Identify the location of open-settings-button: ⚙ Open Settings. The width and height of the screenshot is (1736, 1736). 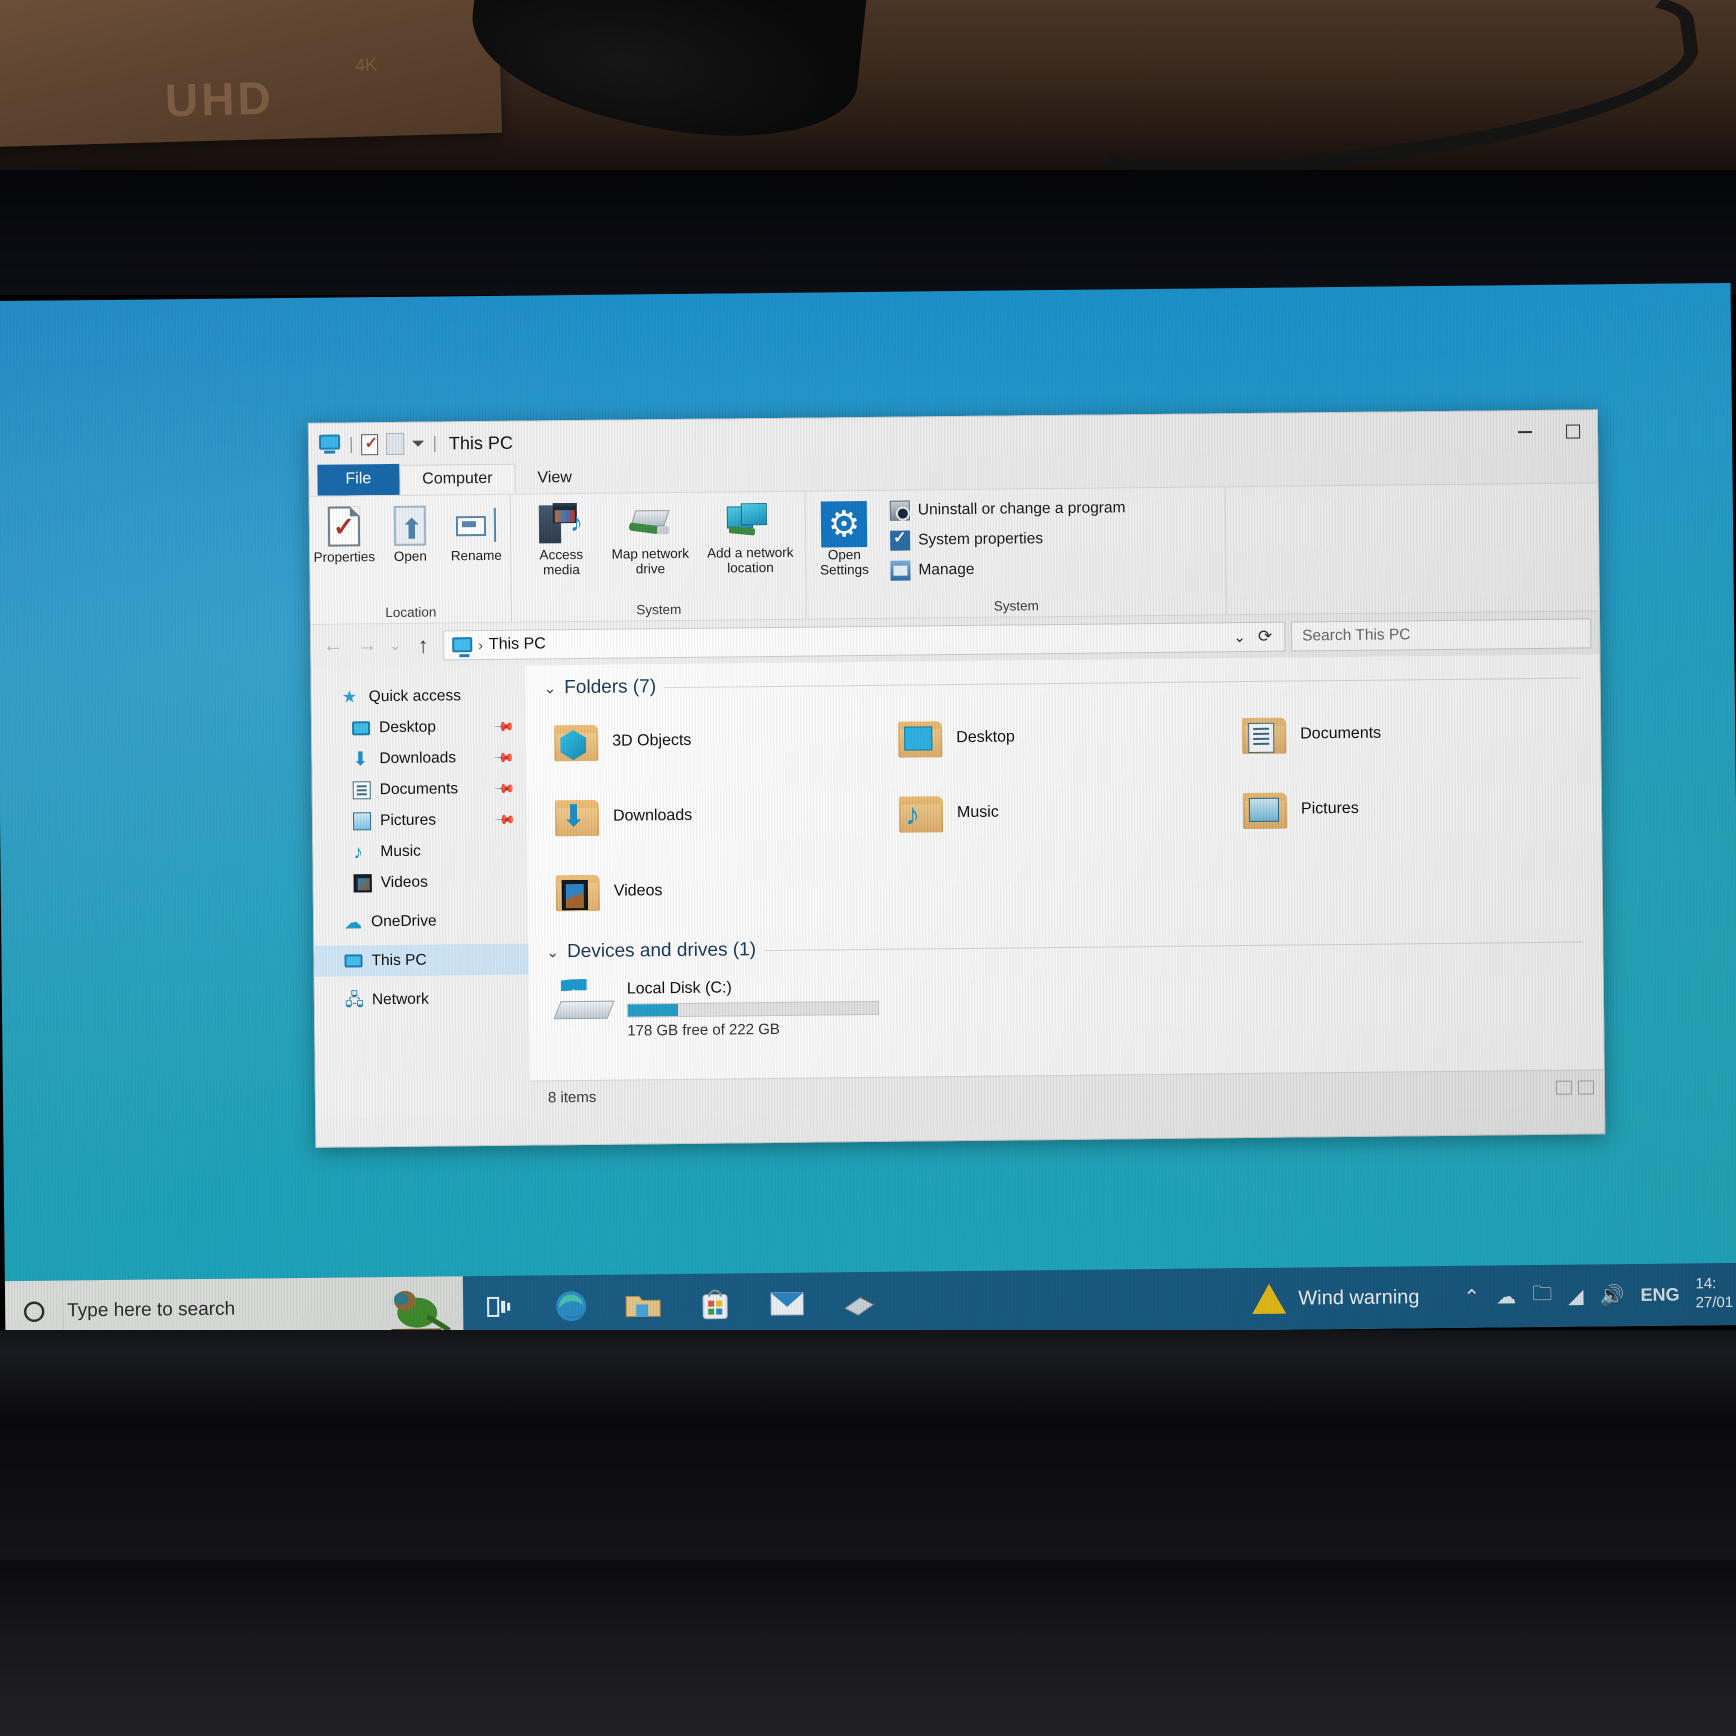
(844, 539).